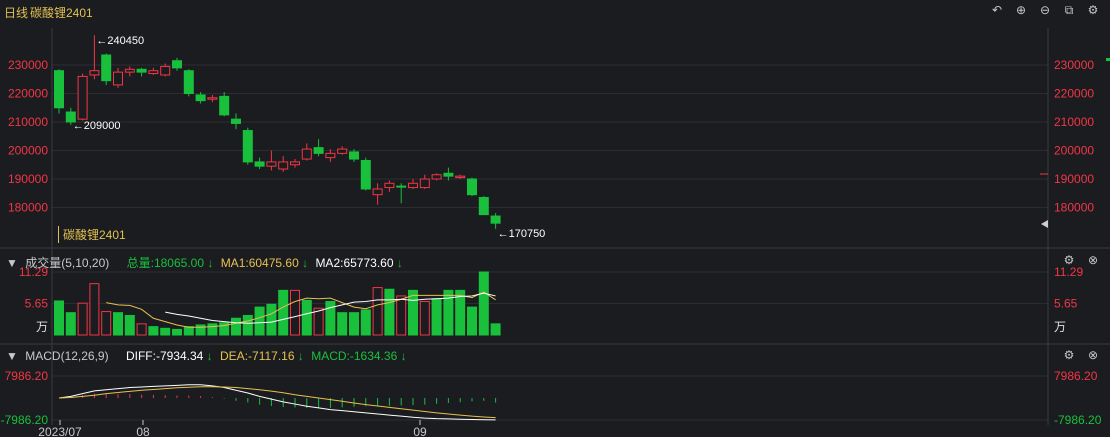  What do you see at coordinates (259, 263) in the screenshot?
I see `ma1-label: MA1:60475.60` at bounding box center [259, 263].